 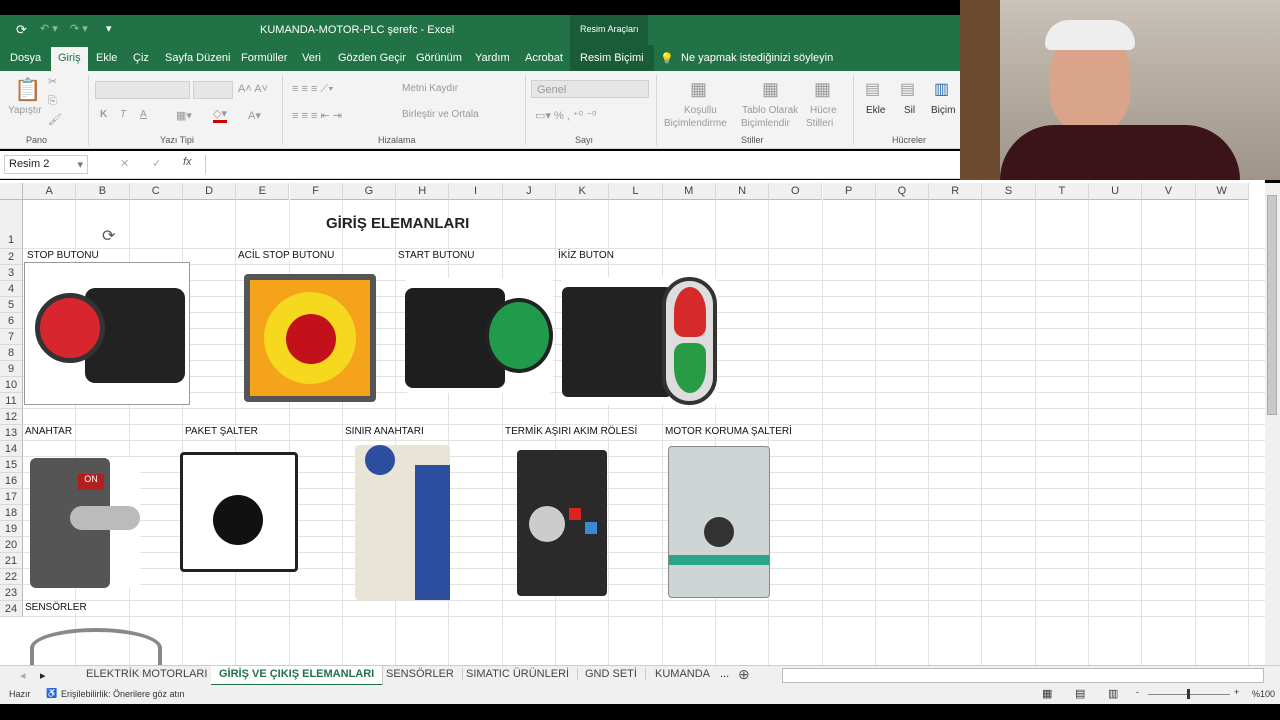 What do you see at coordinates (56, 607) in the screenshot?
I see `label-sensors: SENSÖRLER` at bounding box center [56, 607].